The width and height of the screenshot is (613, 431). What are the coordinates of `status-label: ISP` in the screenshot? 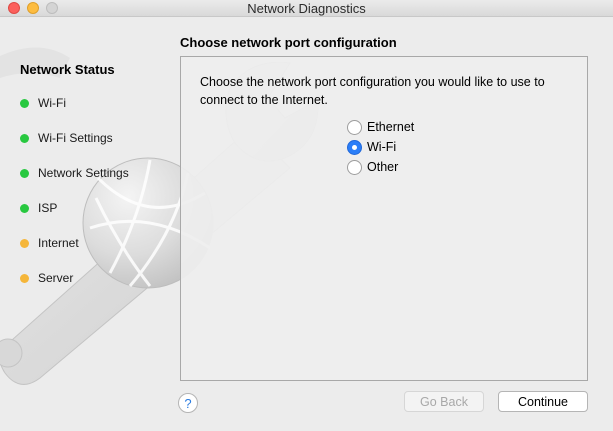 It's located at (47, 208).